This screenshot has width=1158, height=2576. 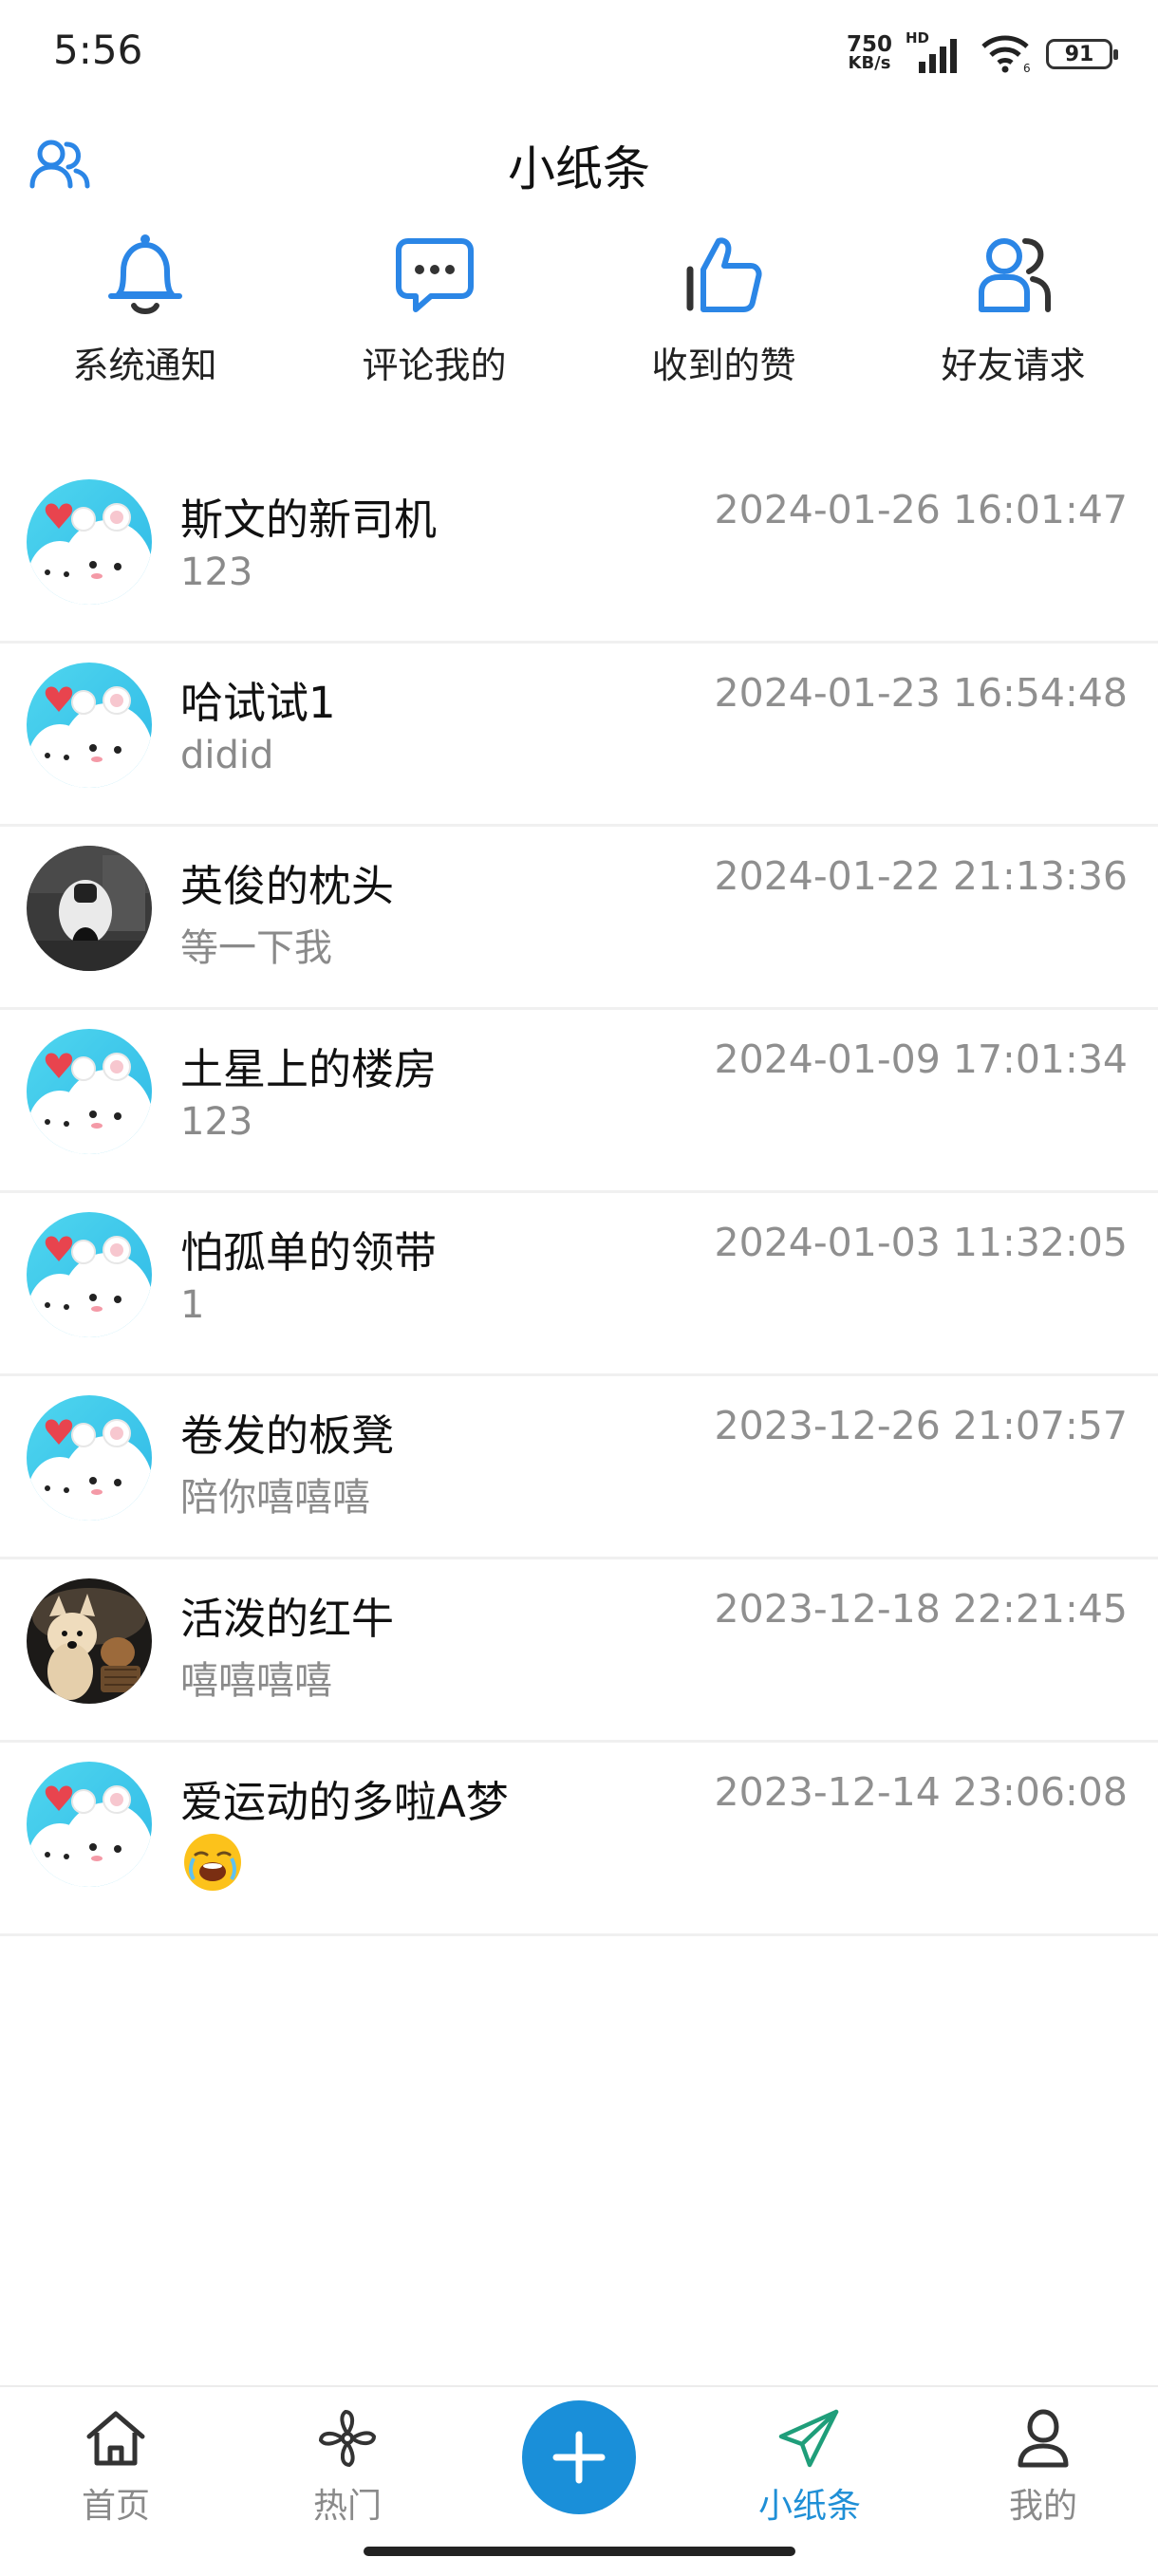 I want to click on message-time: 2024-01-26 16:01:47, so click(x=921, y=510).